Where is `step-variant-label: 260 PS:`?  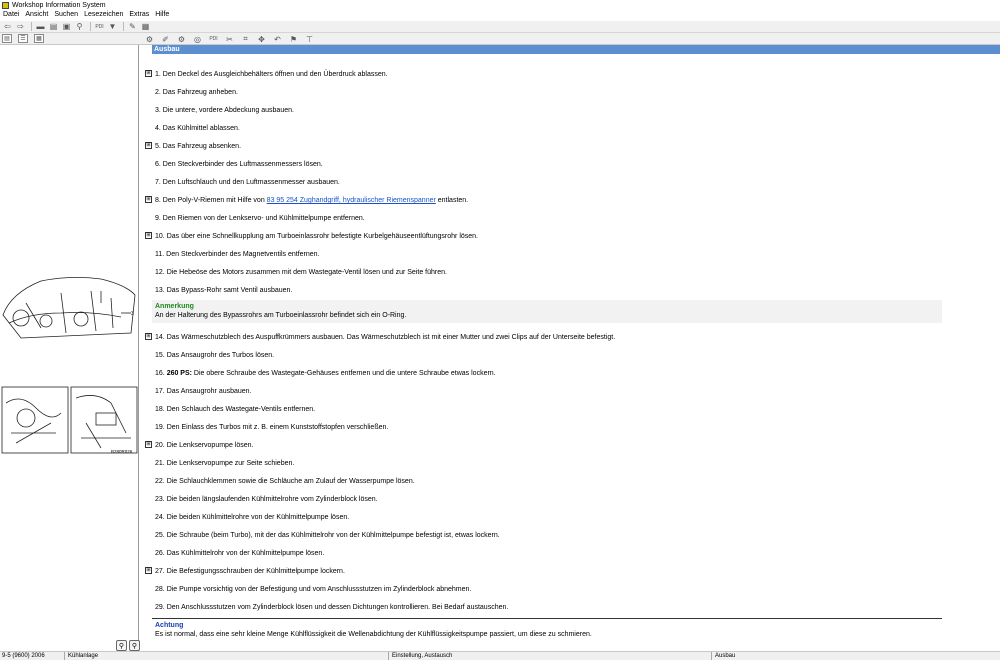 step-variant-label: 260 PS: is located at coordinates (179, 373).